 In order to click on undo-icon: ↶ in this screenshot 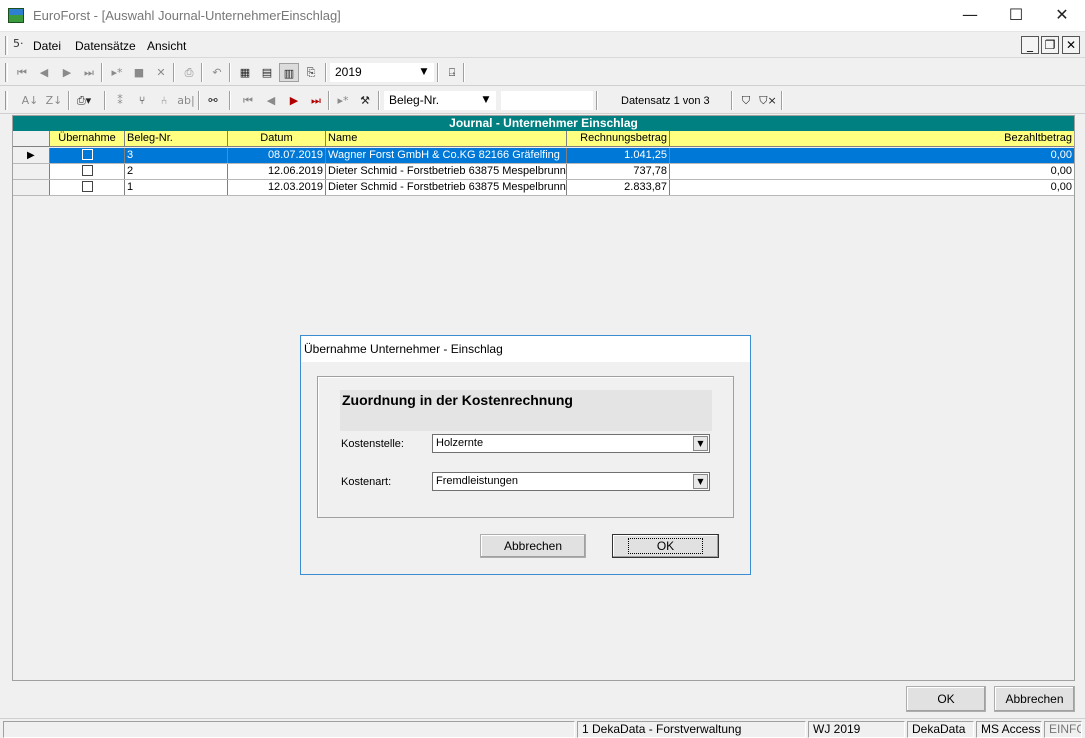, I will do `click(217, 72)`.